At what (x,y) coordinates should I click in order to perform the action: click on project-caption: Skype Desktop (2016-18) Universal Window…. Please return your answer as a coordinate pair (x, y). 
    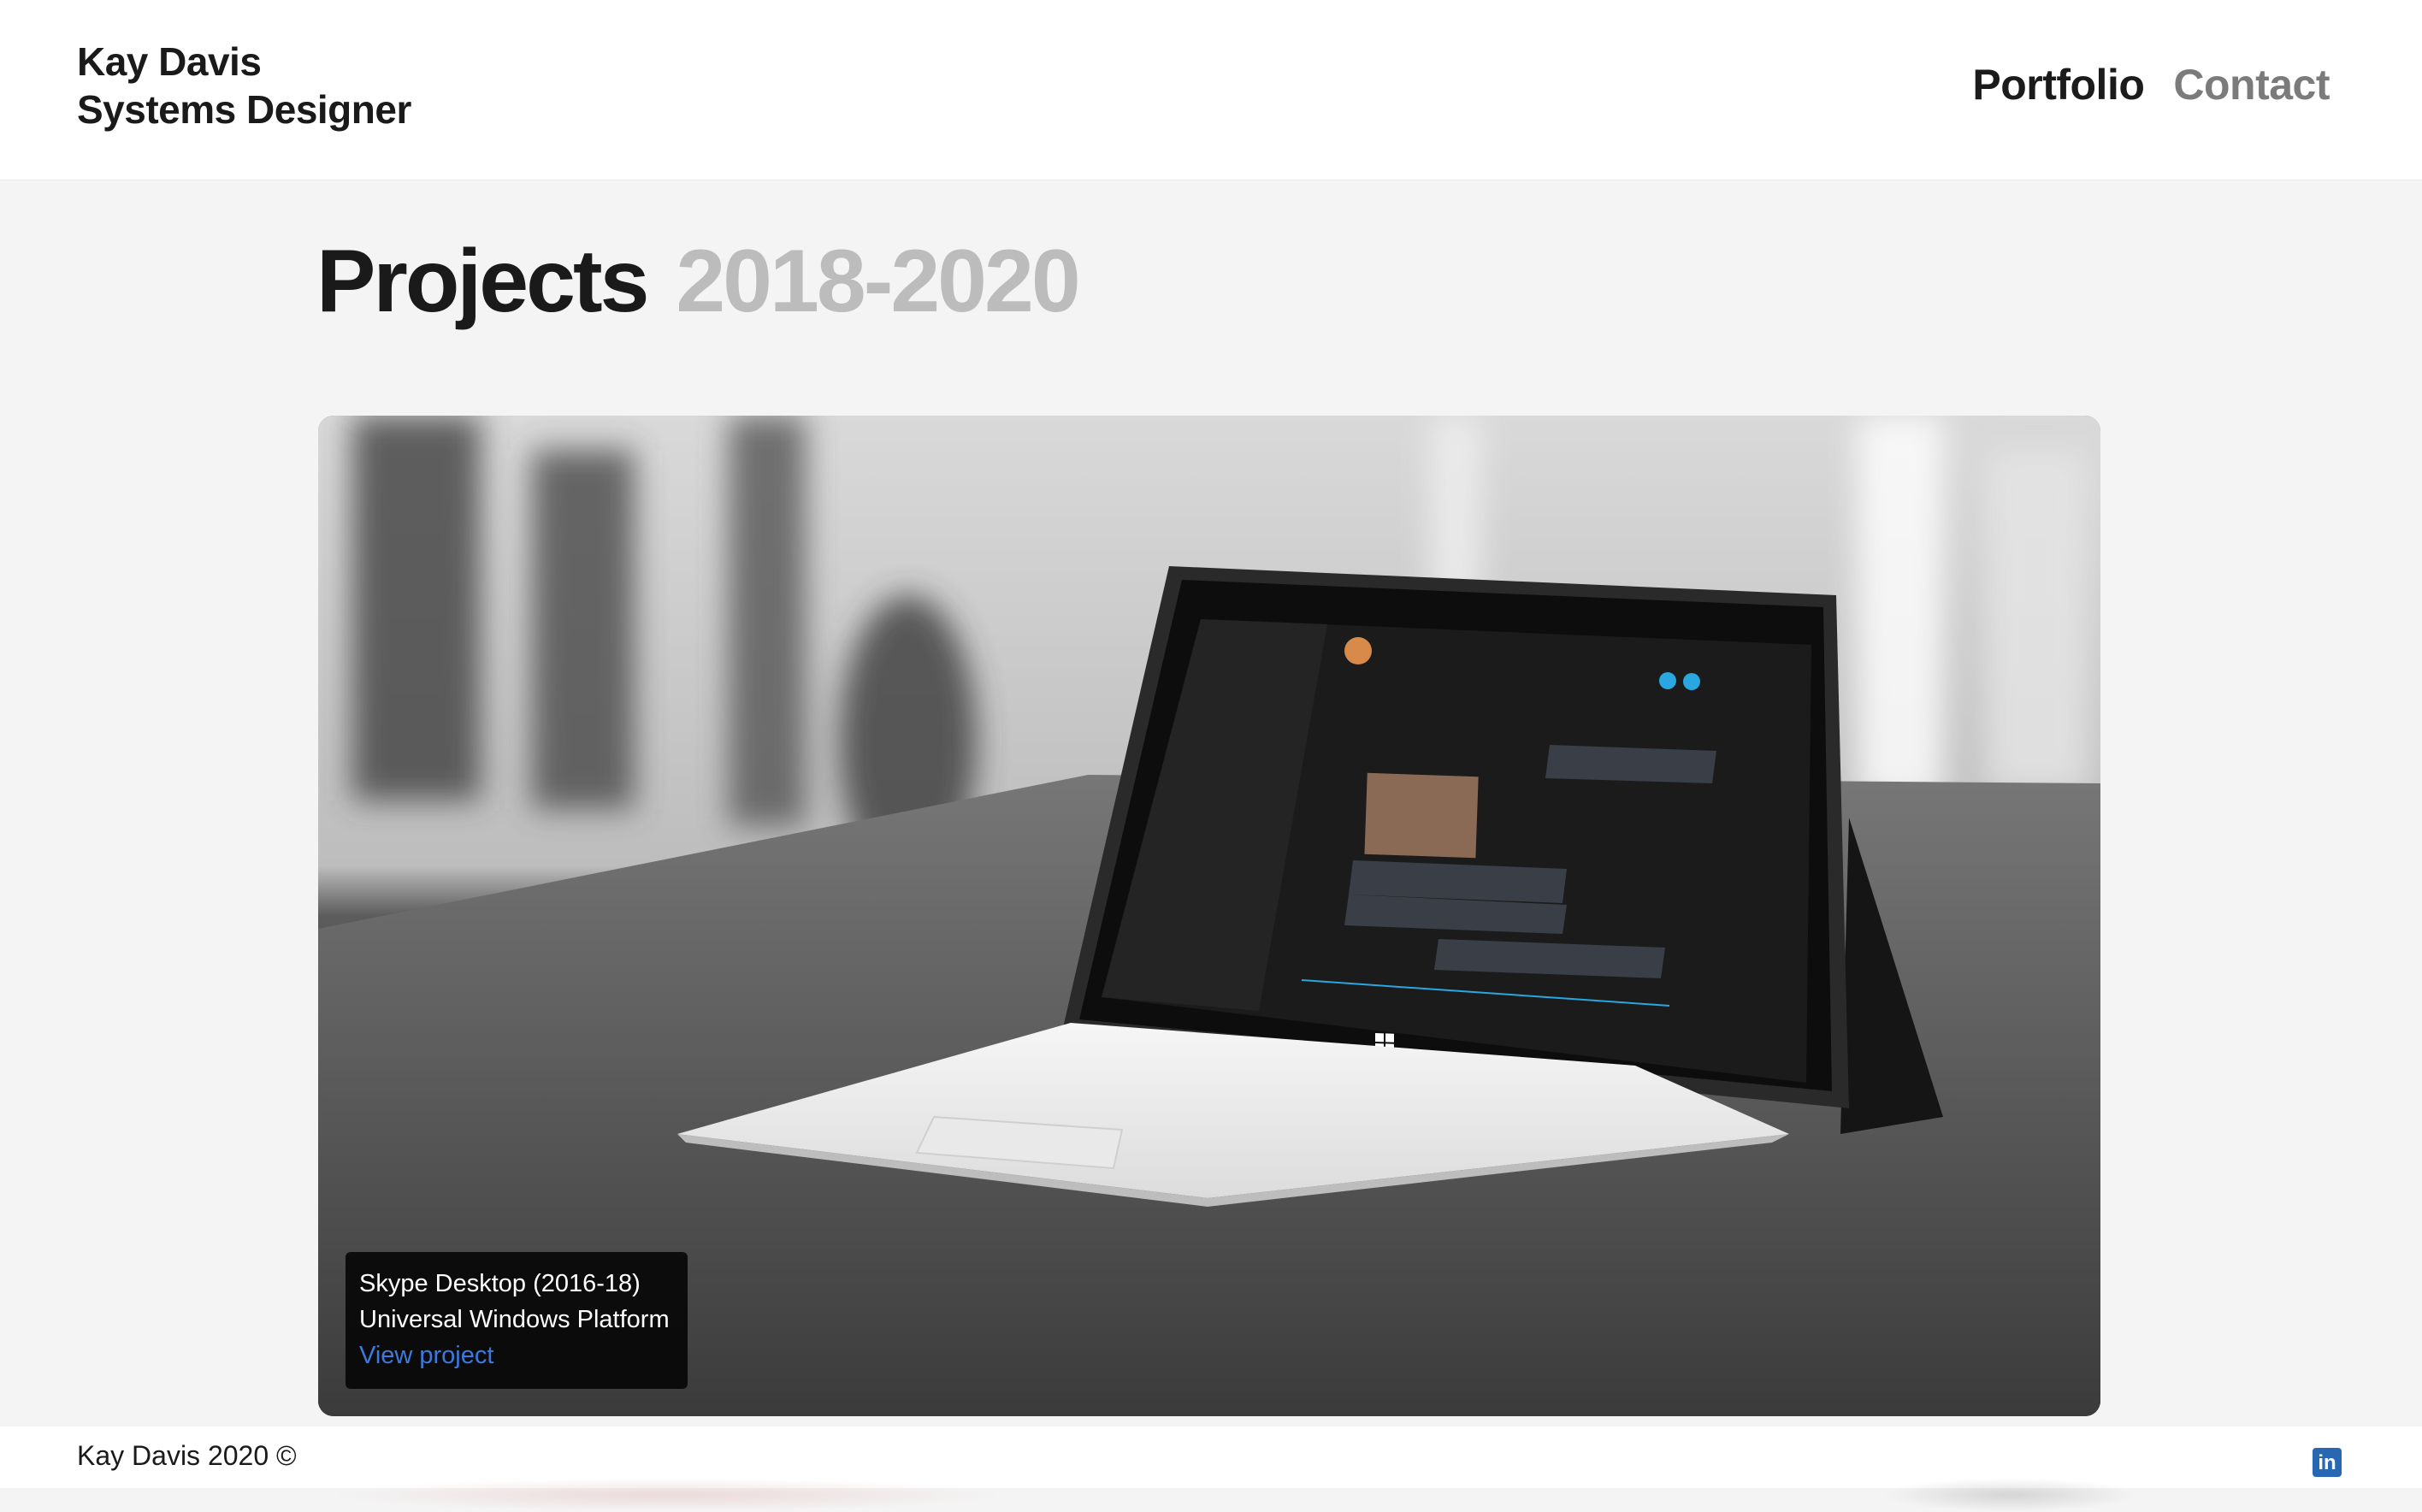
    Looking at the image, I should click on (517, 1320).